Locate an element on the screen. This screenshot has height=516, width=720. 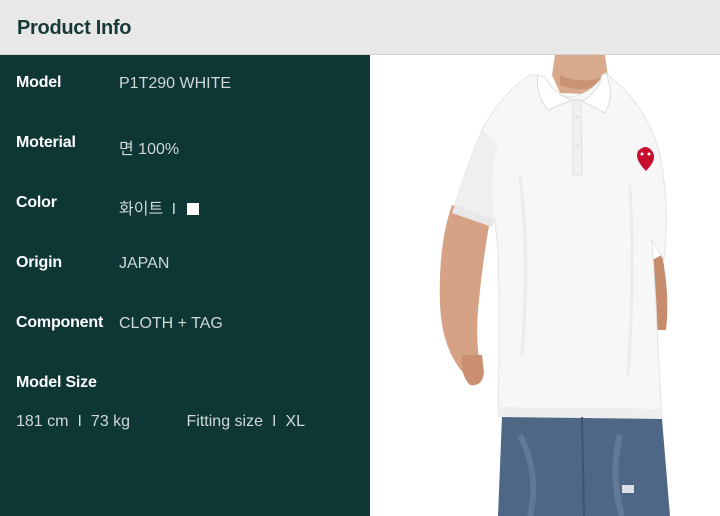
fitting-size-value: XL is located at coordinates (295, 421).